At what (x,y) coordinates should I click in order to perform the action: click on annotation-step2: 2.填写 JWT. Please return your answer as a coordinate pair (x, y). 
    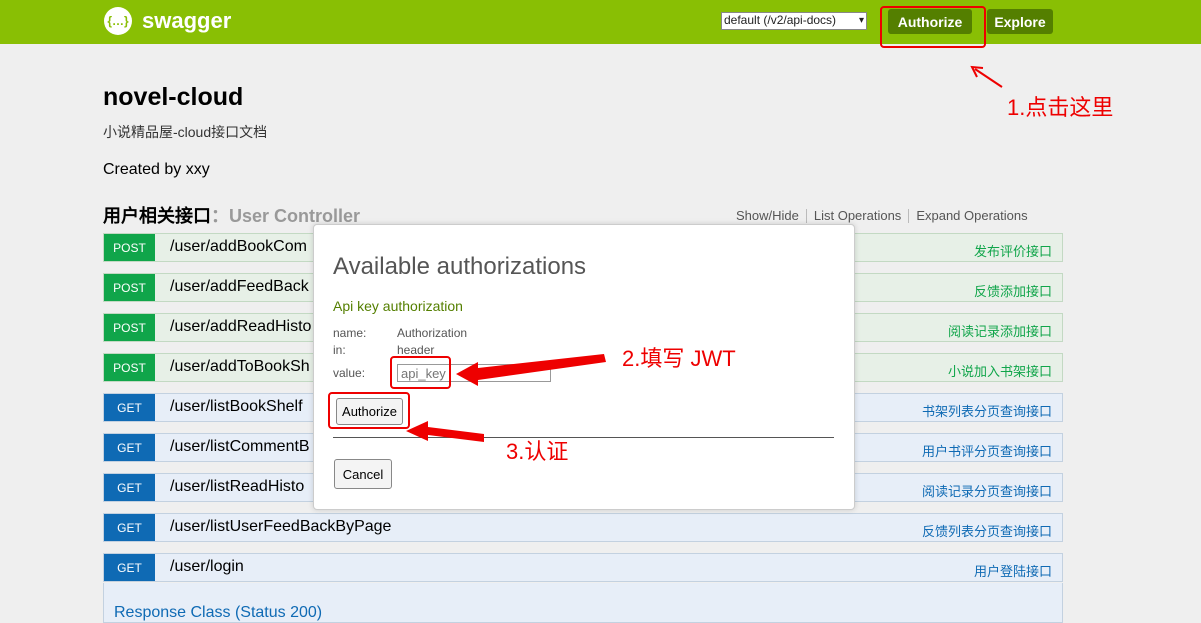
    Looking at the image, I should click on (679, 358).